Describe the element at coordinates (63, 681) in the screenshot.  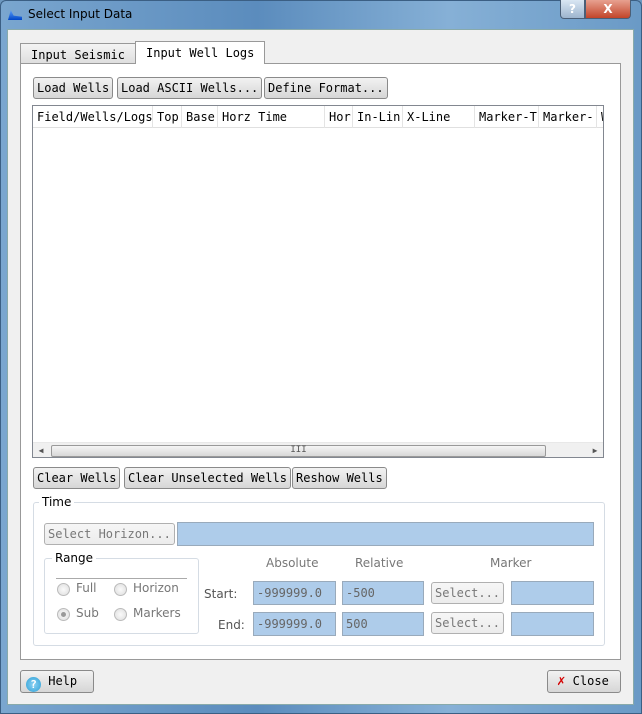
I see `help-label: Help` at that location.